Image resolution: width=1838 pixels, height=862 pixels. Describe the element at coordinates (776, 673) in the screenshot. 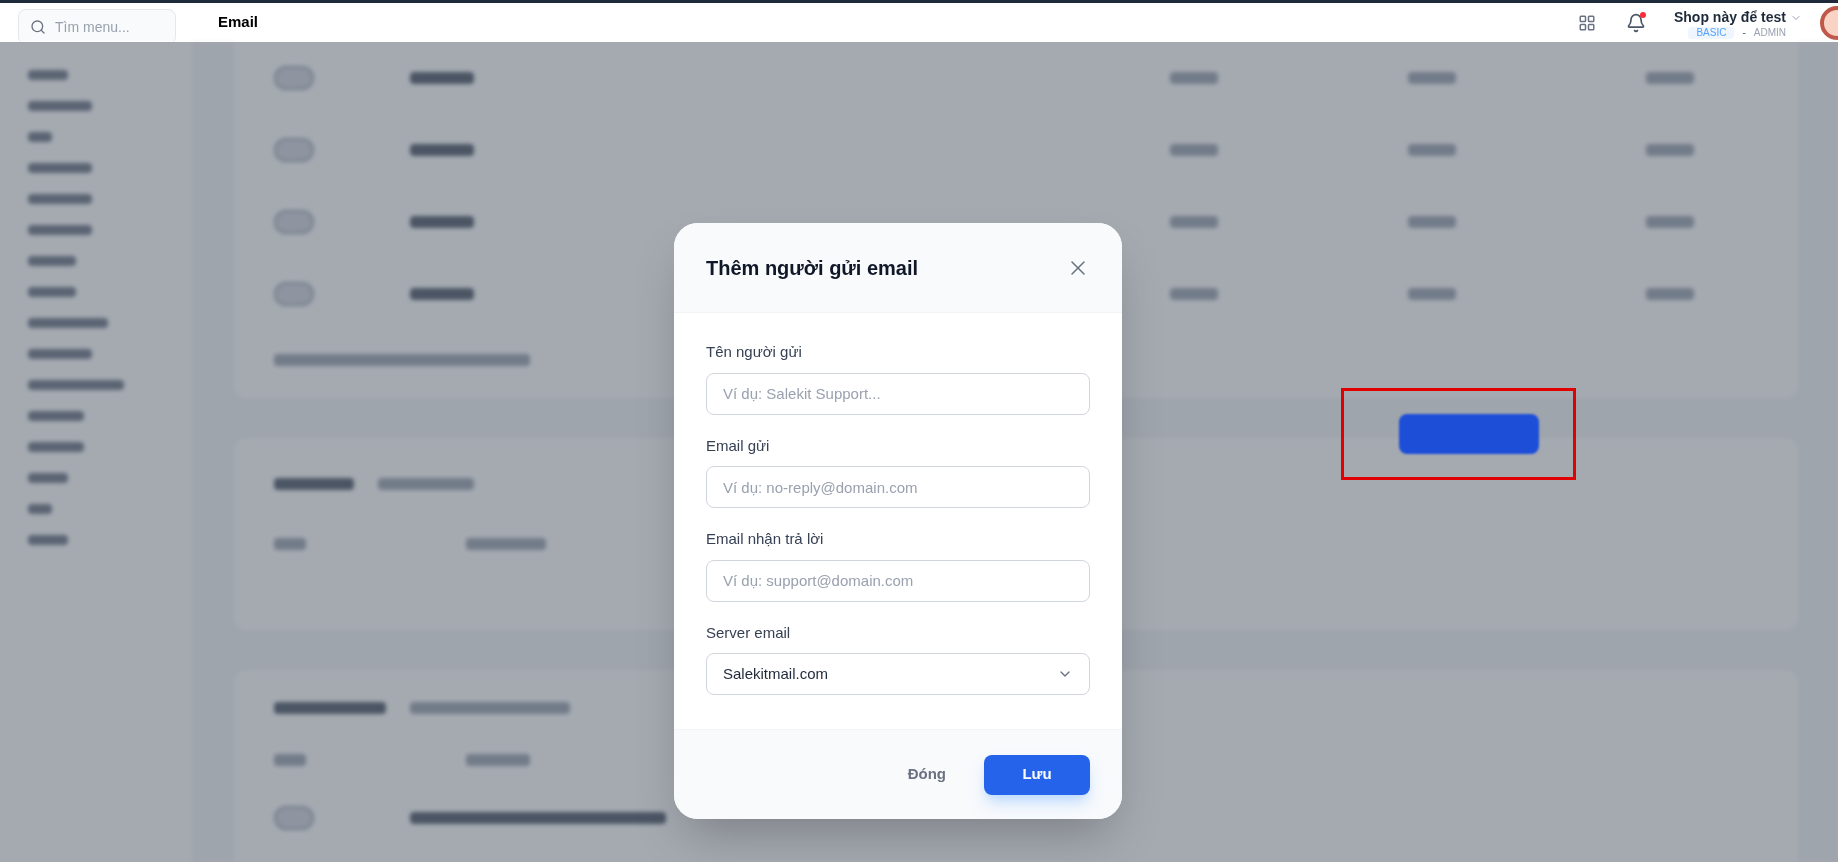

I see `select-value: Salekitmail.com` at that location.